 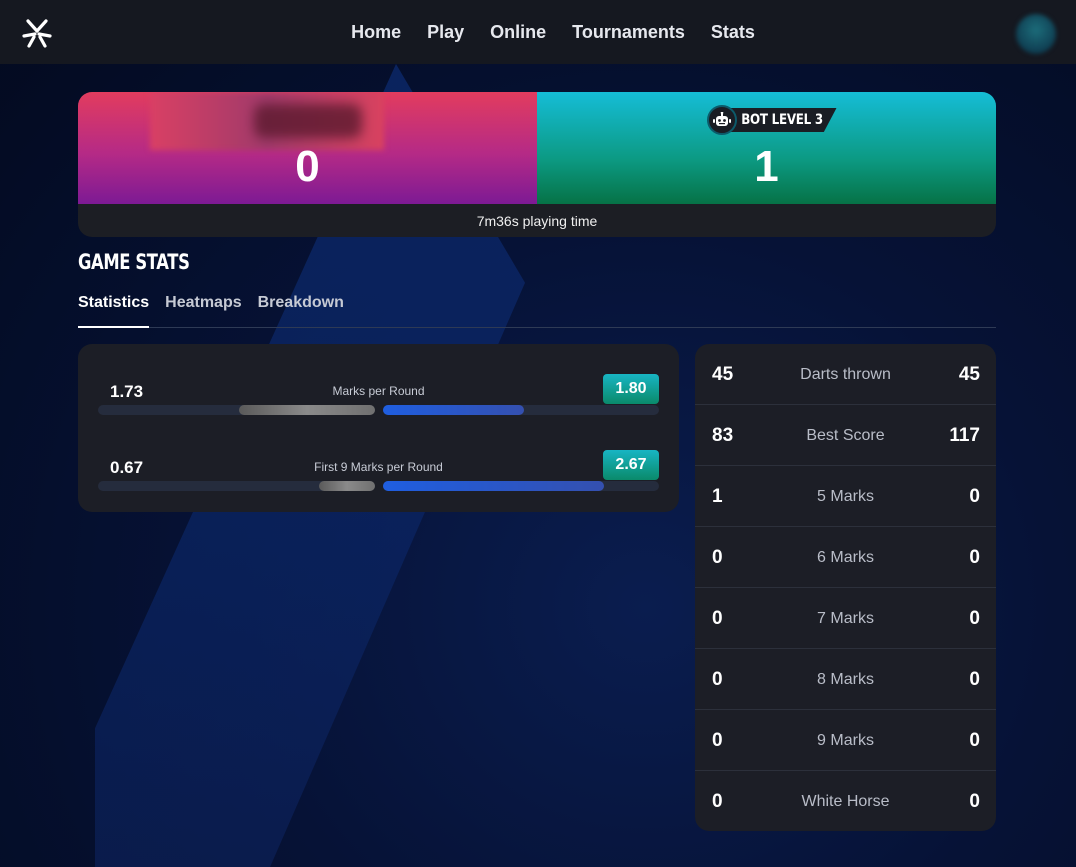 What do you see at coordinates (134, 262) in the screenshot?
I see `section-title: GAME STATS` at bounding box center [134, 262].